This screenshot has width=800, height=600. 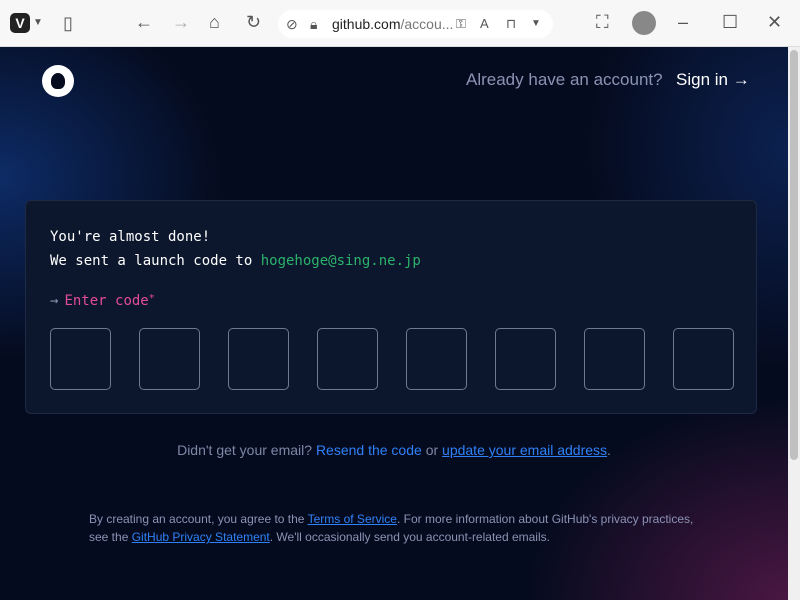 What do you see at coordinates (106, 301) in the screenshot?
I see `enter-code-text: Enter code` at bounding box center [106, 301].